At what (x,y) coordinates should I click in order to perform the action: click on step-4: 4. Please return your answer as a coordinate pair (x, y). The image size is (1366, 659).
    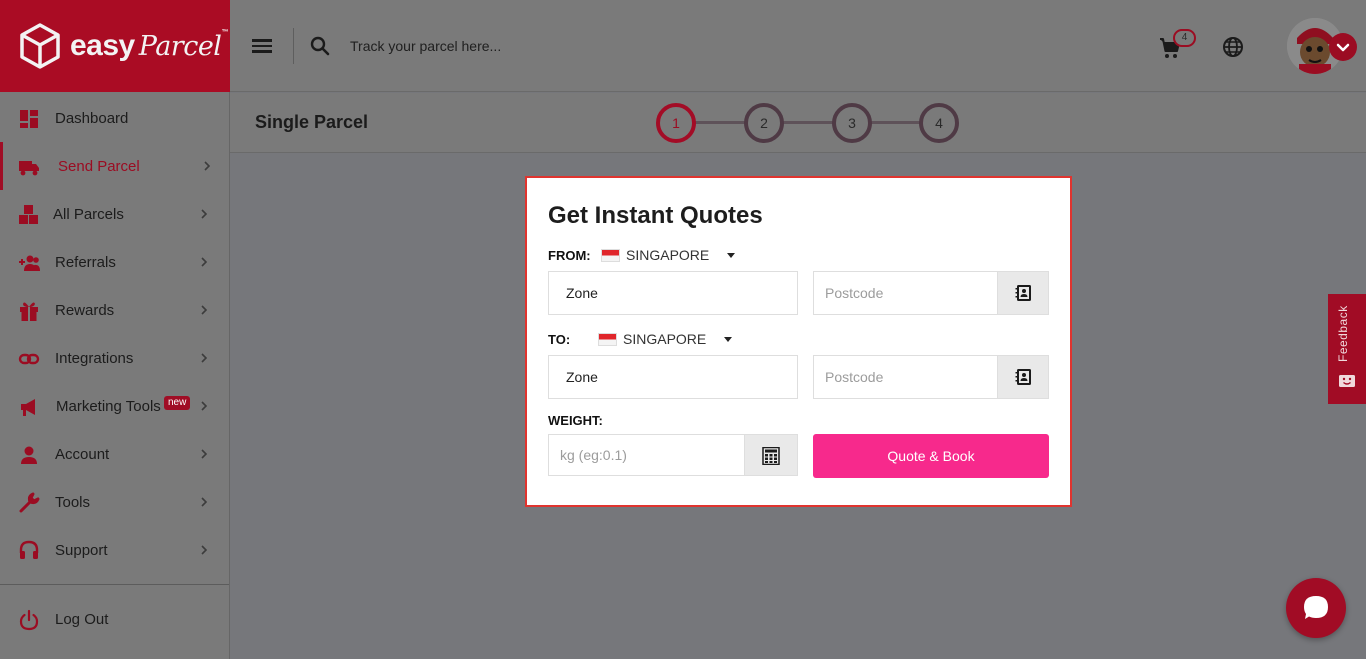
    Looking at the image, I should click on (939, 123).